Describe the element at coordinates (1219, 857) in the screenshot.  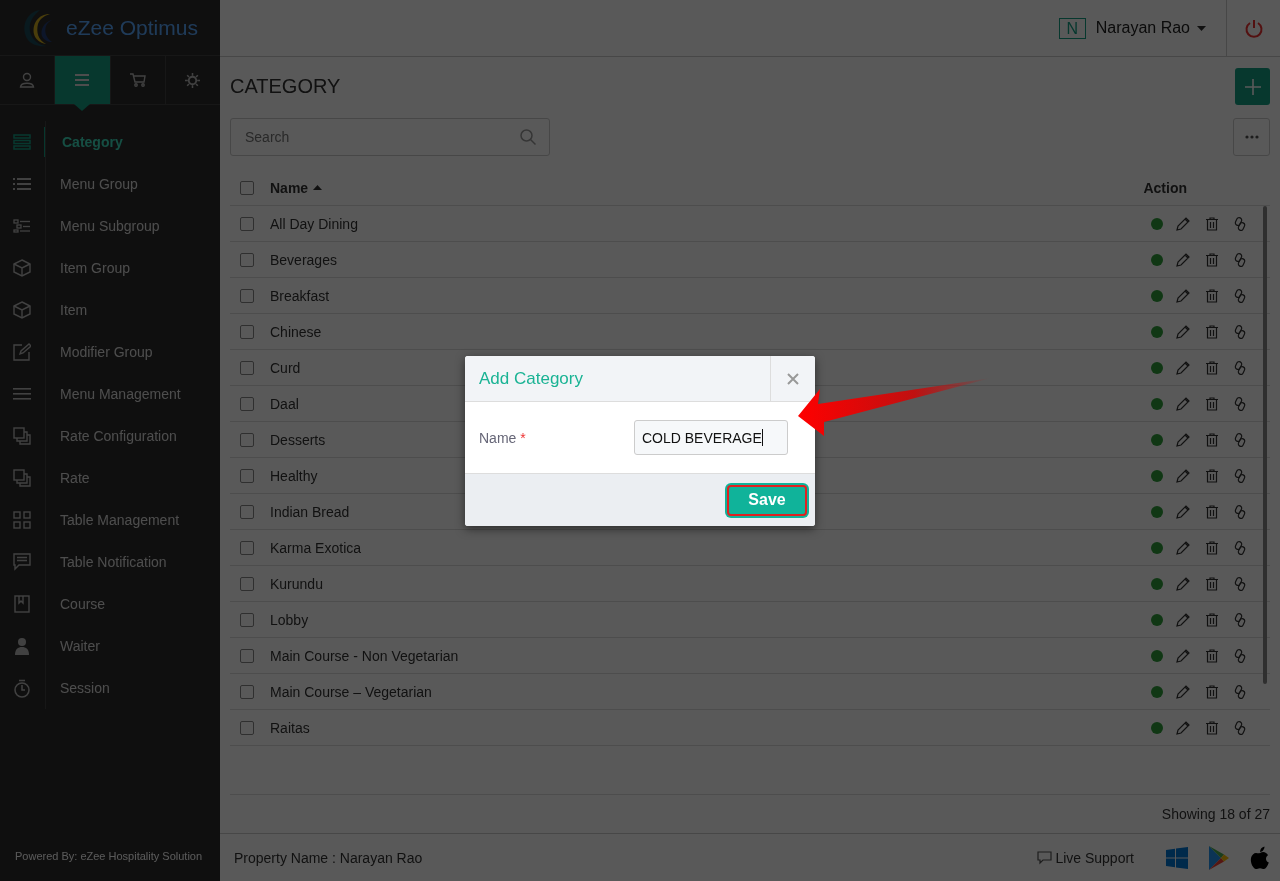
I see `play-store-icon` at that location.